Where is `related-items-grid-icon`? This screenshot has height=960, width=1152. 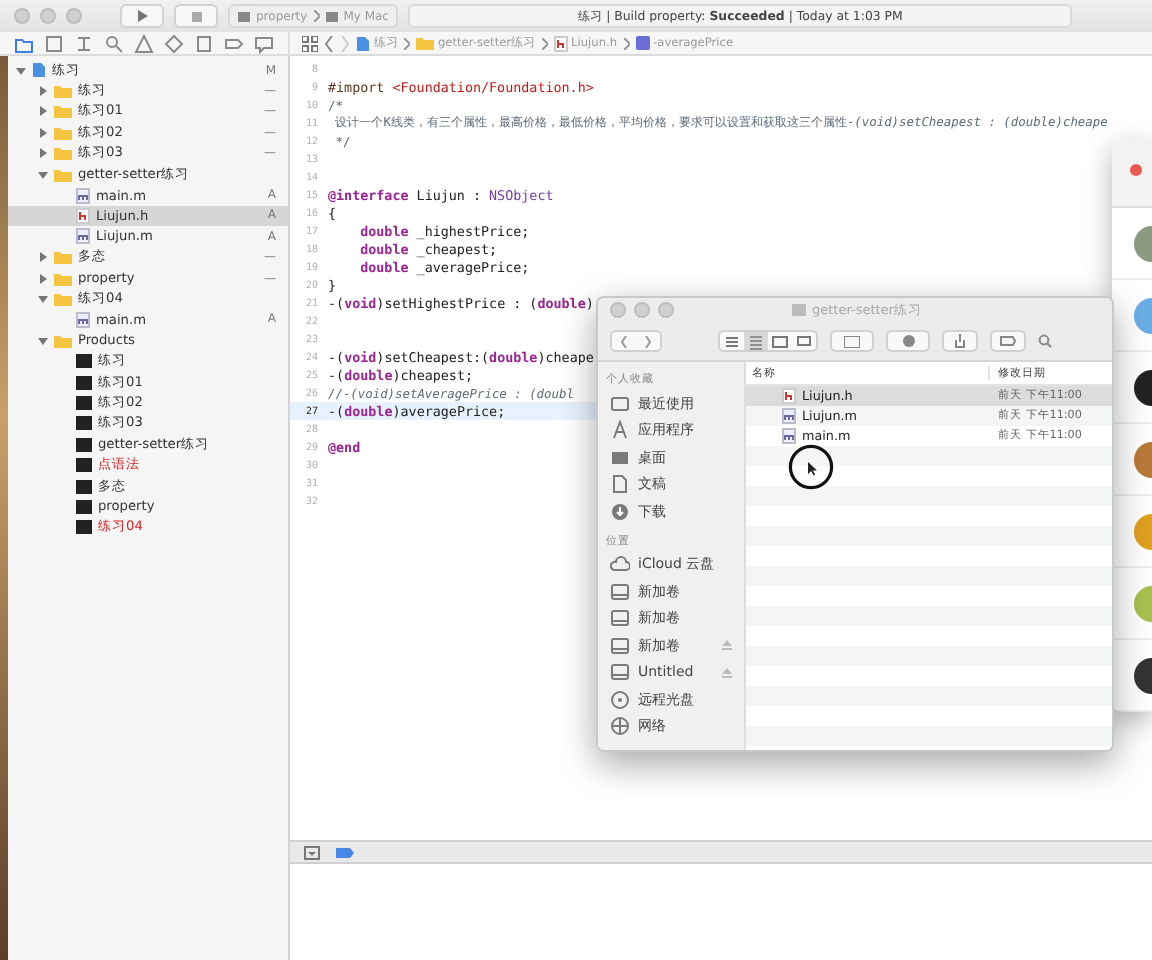 related-items-grid-icon is located at coordinates (310, 43).